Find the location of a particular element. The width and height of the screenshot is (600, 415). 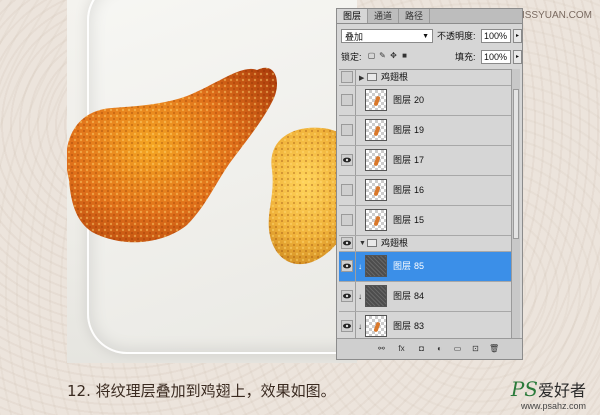

new-layer-icon: ⊡ is located at coordinates (475, 348).